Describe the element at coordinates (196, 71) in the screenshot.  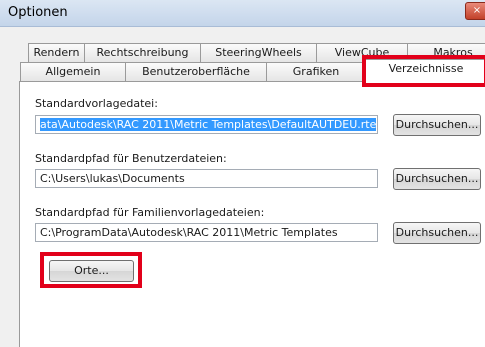
I see `tab-benutzeroberflaeche: Benutzeroberfläche` at that location.